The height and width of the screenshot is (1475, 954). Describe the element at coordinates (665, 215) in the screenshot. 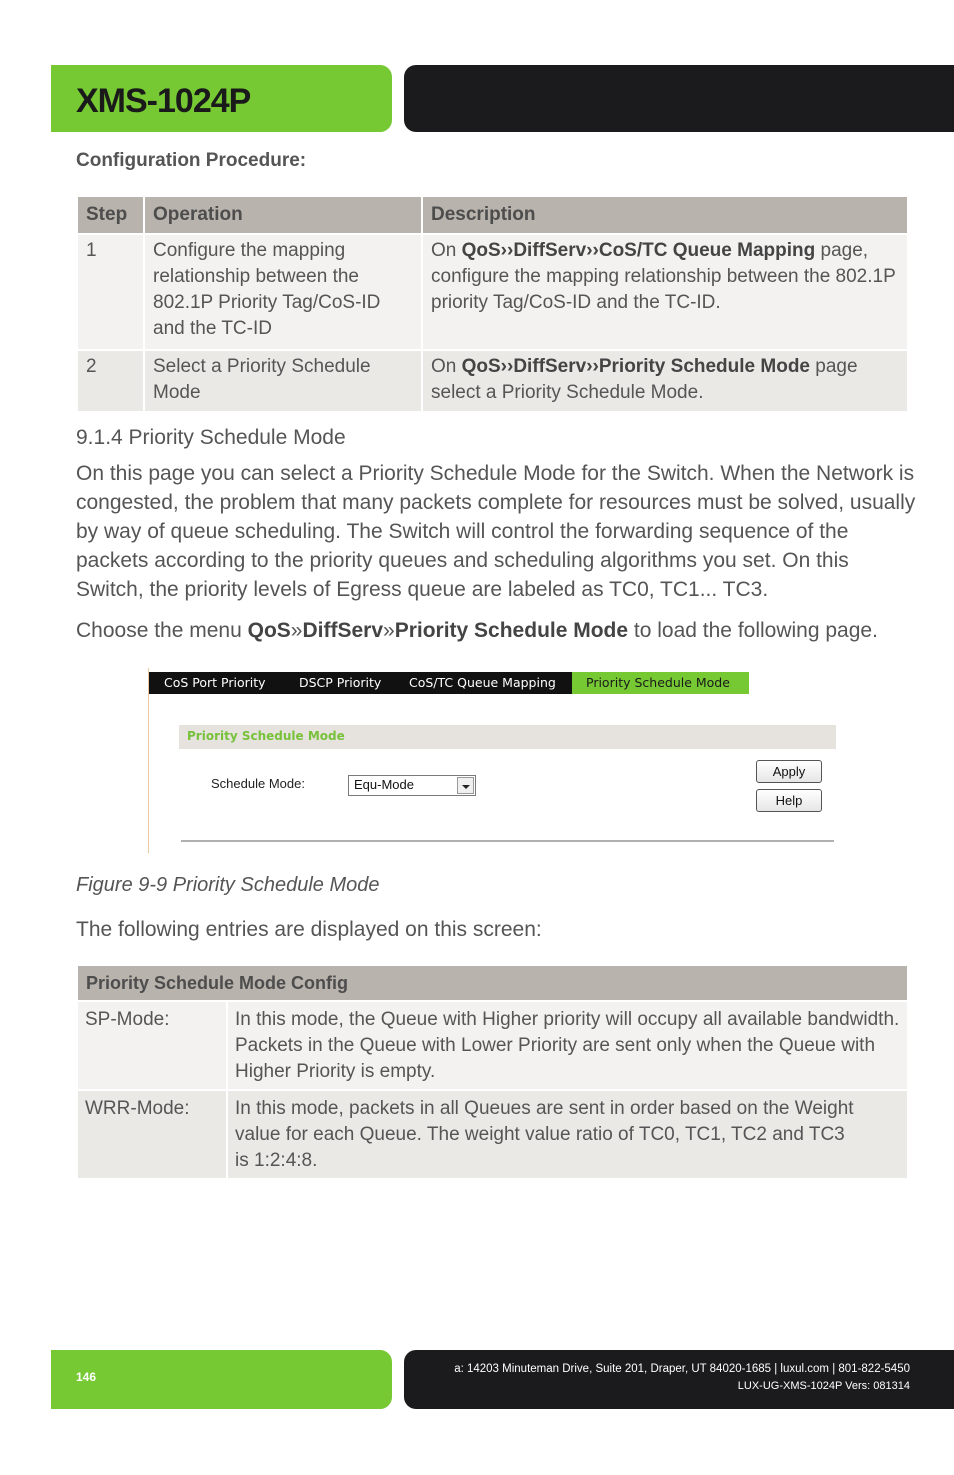

I see `column-header-description: Description` at that location.